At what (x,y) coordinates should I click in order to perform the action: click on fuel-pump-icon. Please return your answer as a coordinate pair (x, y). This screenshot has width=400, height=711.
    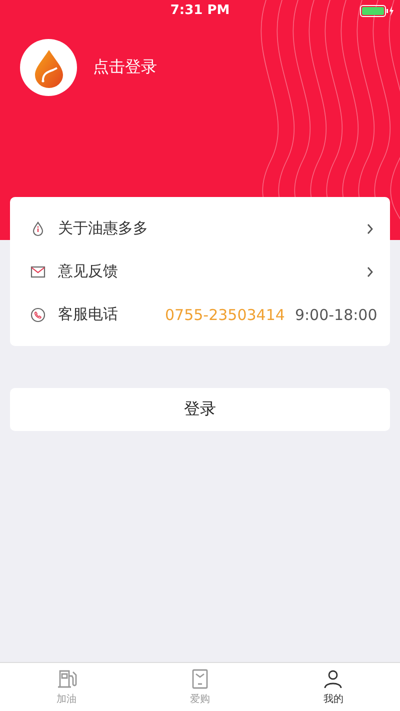
    Looking at the image, I should click on (67, 679).